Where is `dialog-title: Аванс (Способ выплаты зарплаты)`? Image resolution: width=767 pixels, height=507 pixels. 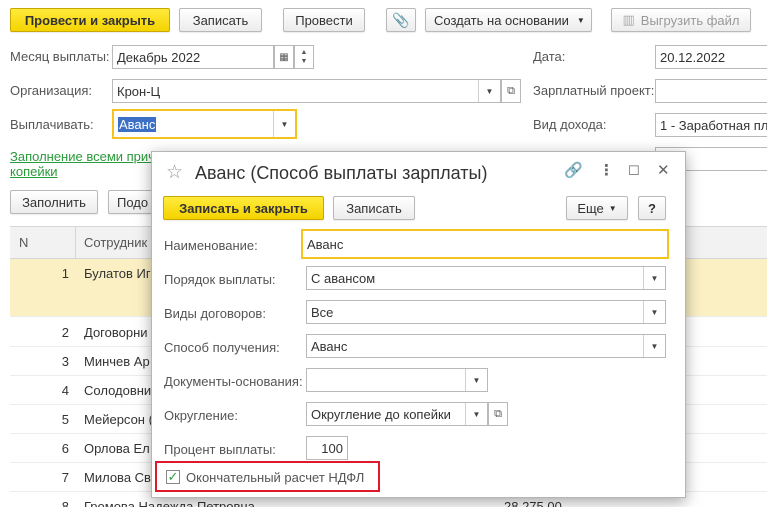
dialog-title: Аванс (Способ выплаты зарплаты) is located at coordinates (341, 173).